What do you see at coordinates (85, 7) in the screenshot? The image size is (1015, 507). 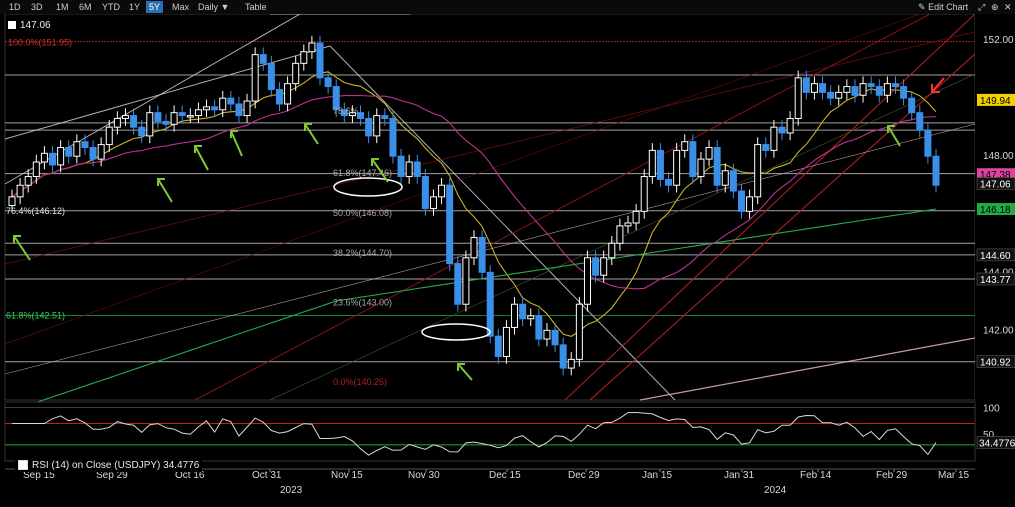 I see `range-6m-button: 6M` at bounding box center [85, 7].